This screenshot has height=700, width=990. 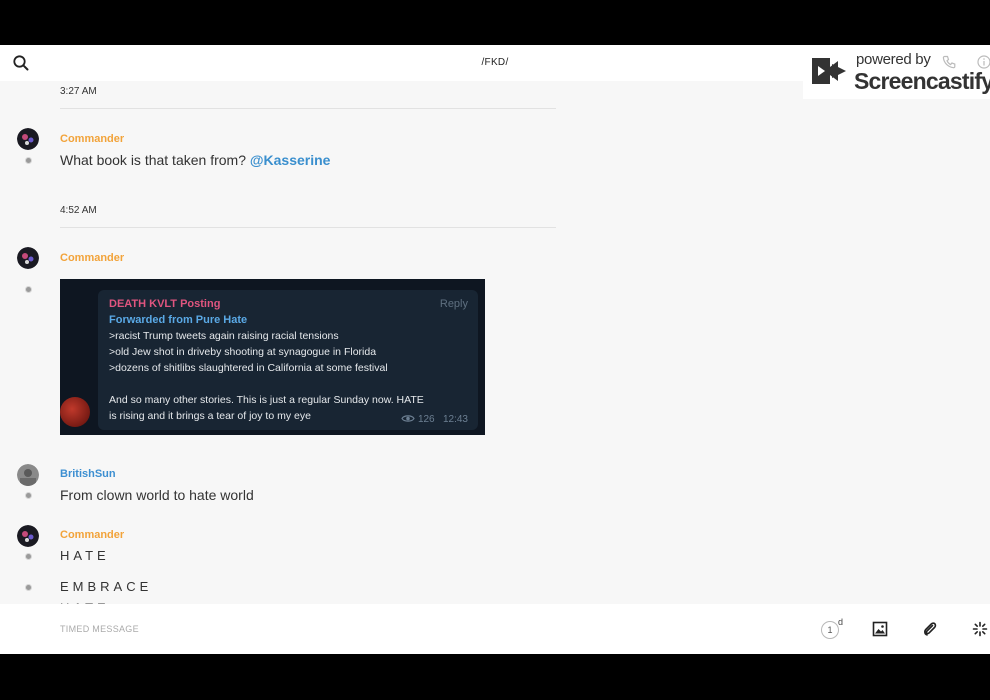 I want to click on screencastify-watermark: powered by Screencastify, so click(x=896, y=72).